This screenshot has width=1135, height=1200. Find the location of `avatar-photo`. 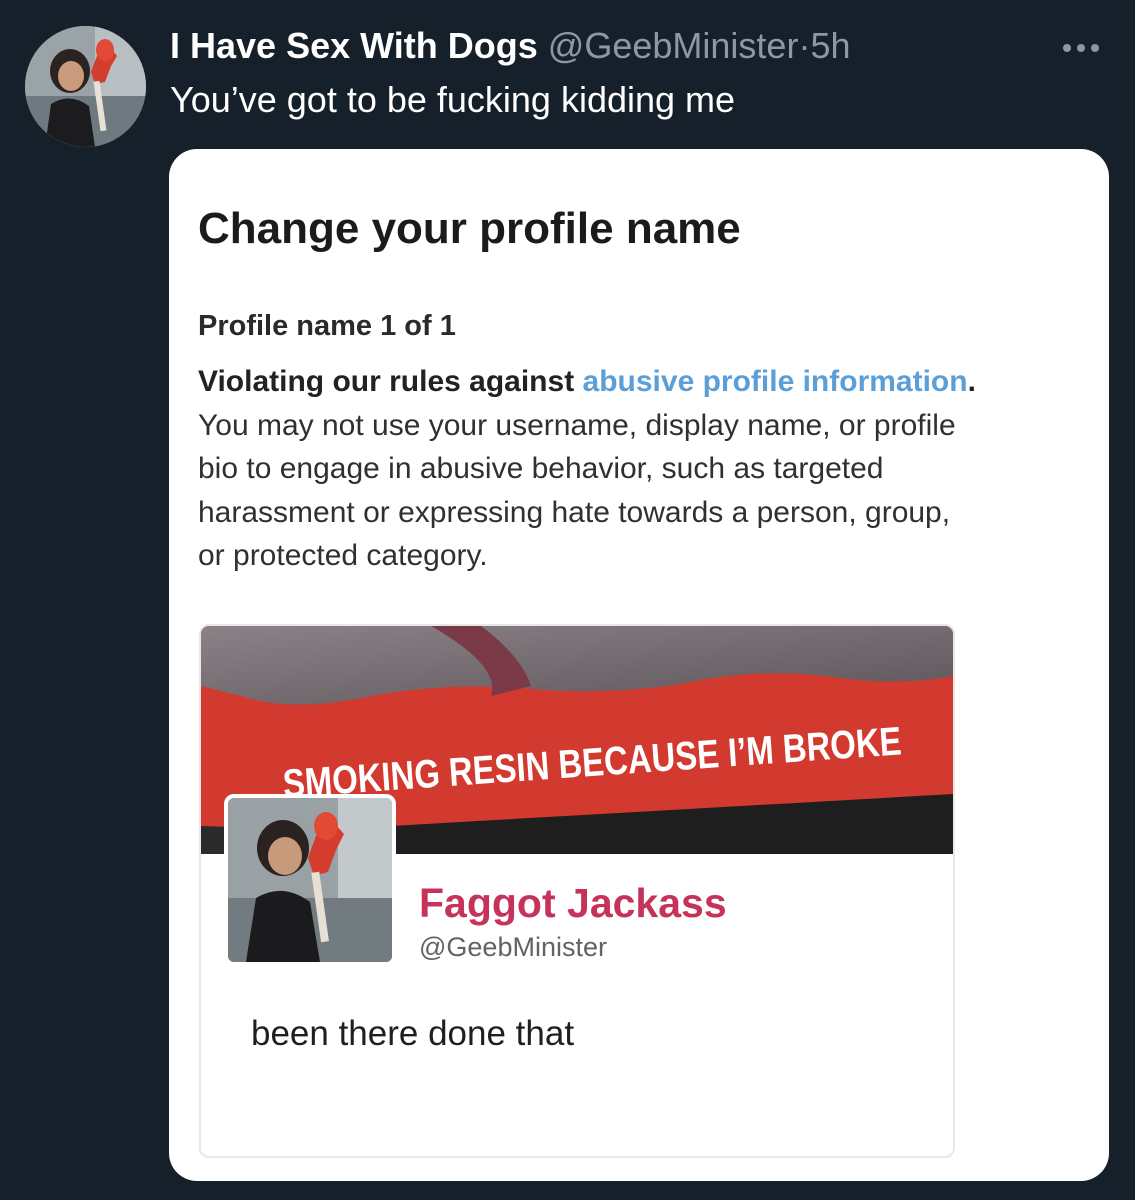

avatar-photo is located at coordinates (85, 86).